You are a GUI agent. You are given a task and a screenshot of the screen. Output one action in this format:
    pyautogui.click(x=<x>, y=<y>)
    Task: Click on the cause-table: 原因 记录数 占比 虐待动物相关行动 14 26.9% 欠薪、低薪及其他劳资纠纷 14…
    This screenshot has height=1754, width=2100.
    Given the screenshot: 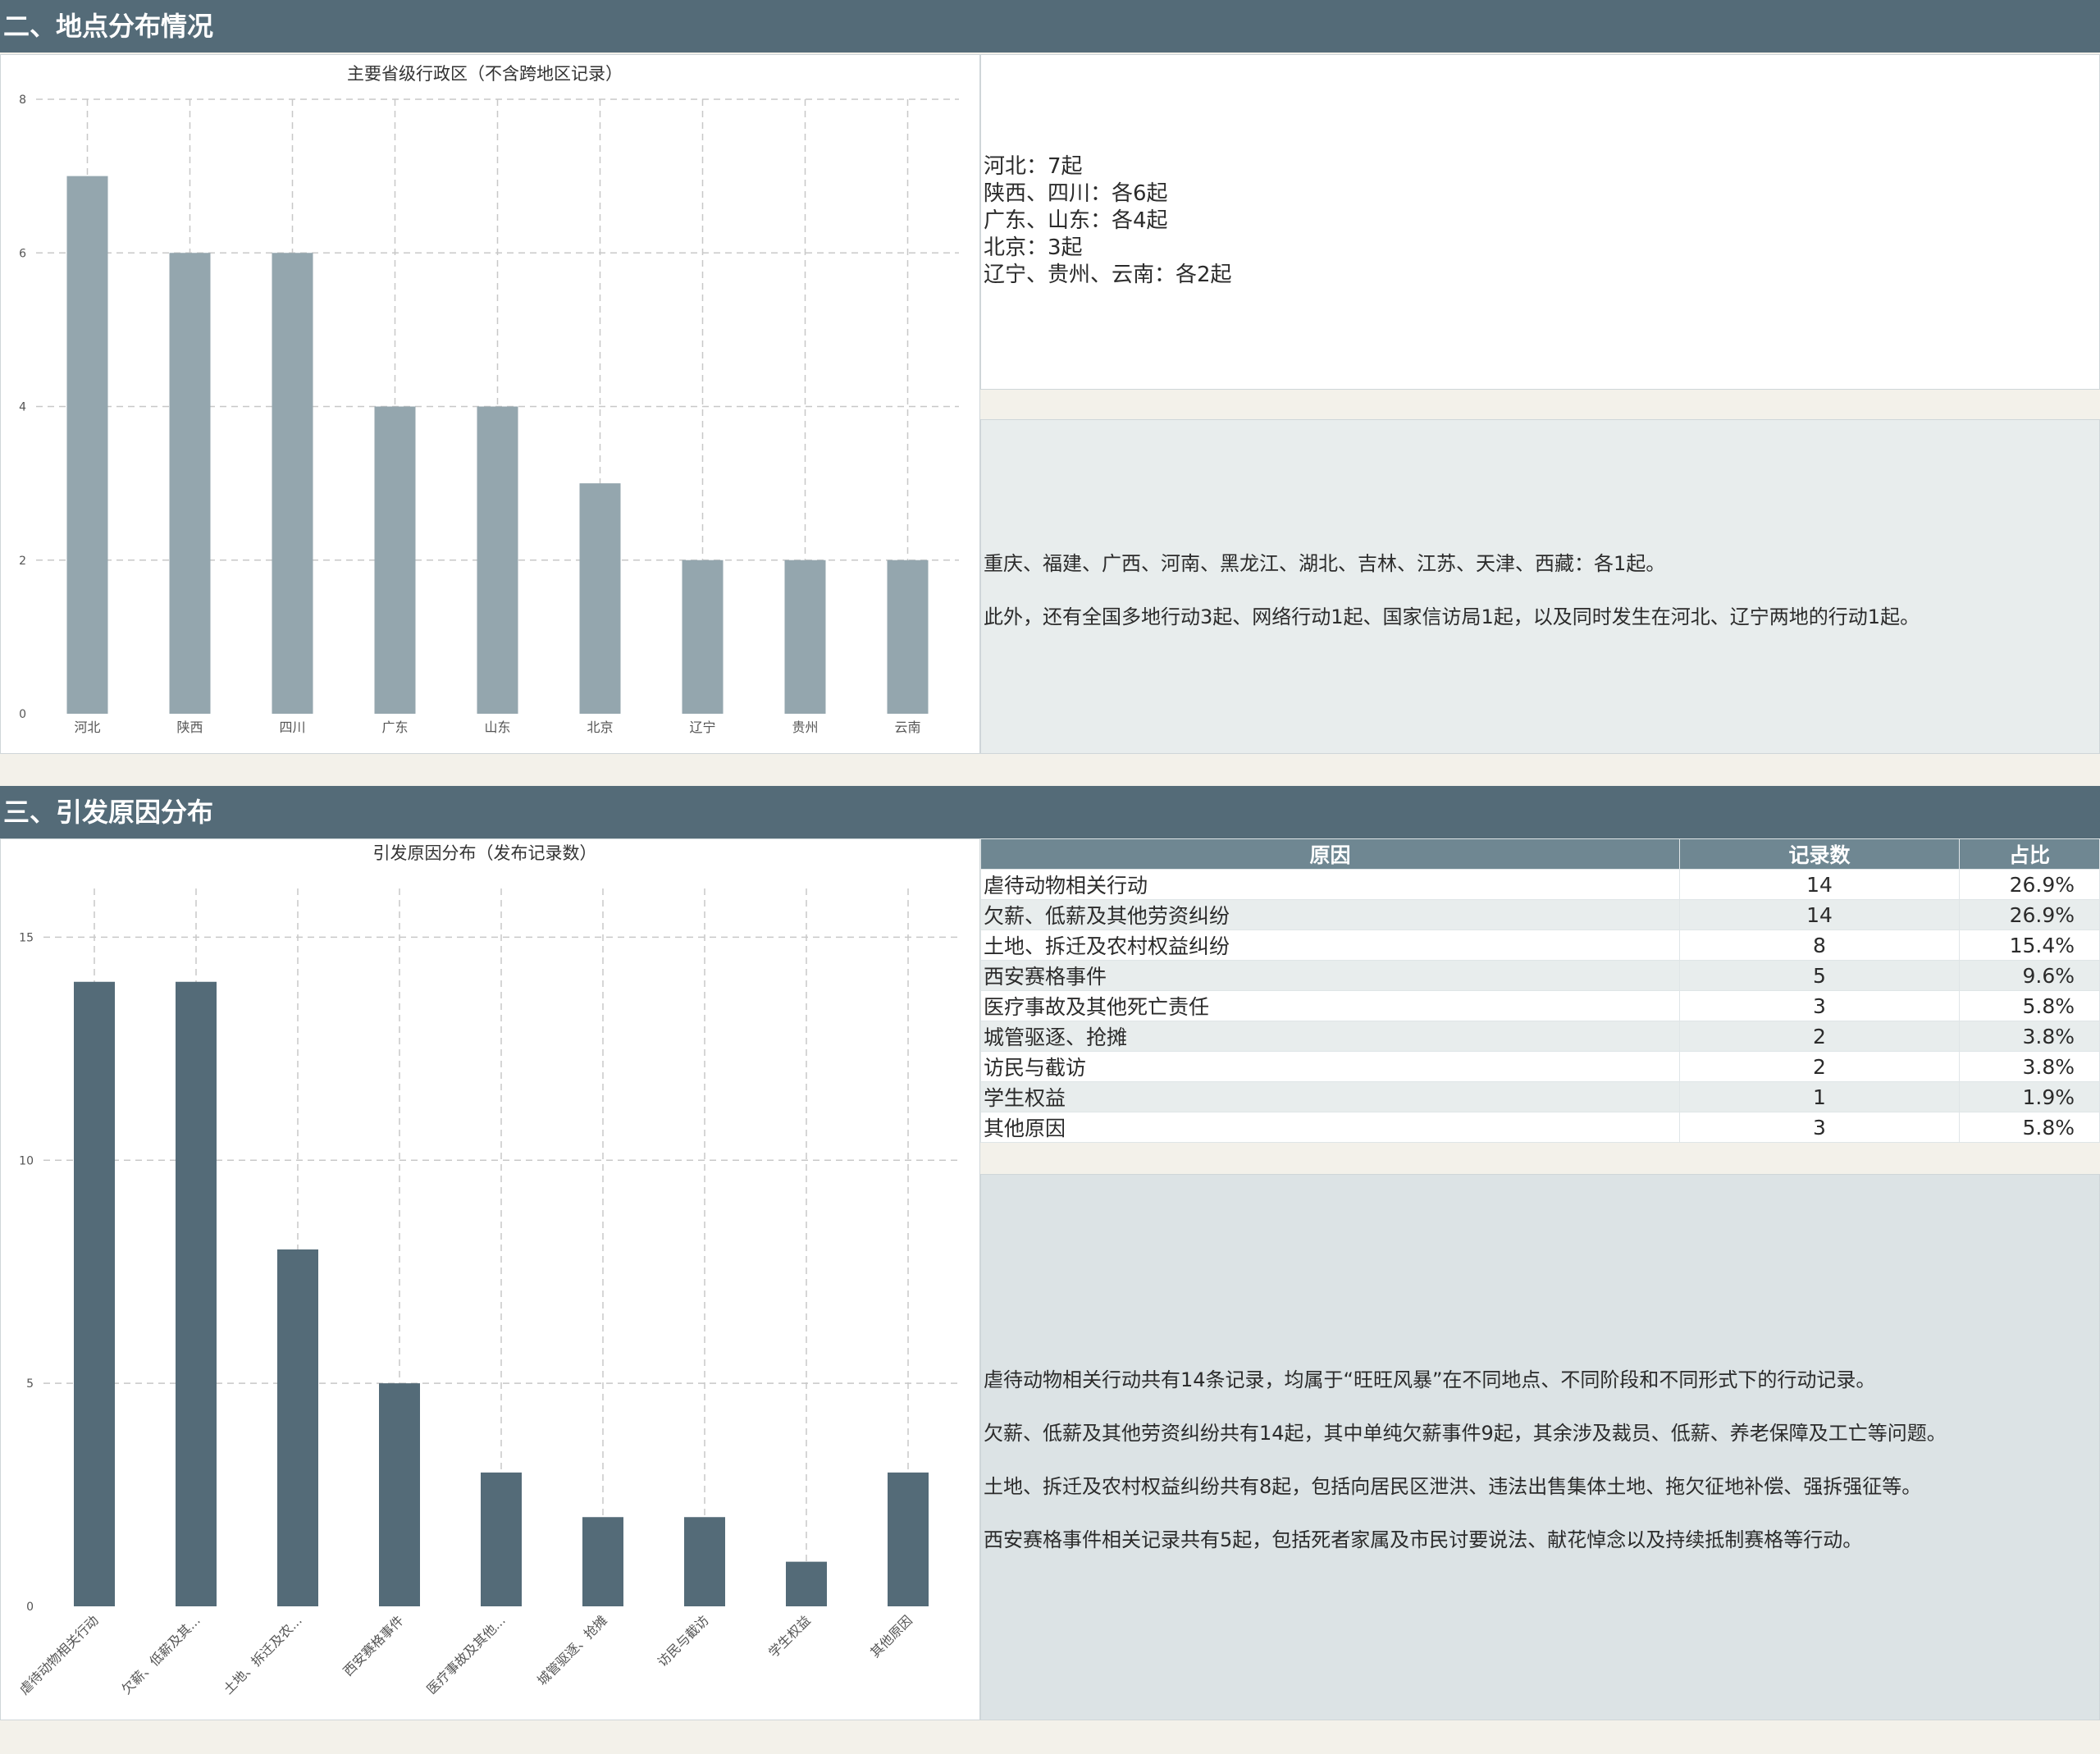 What is the action you would take?
    pyautogui.click(x=1540, y=990)
    